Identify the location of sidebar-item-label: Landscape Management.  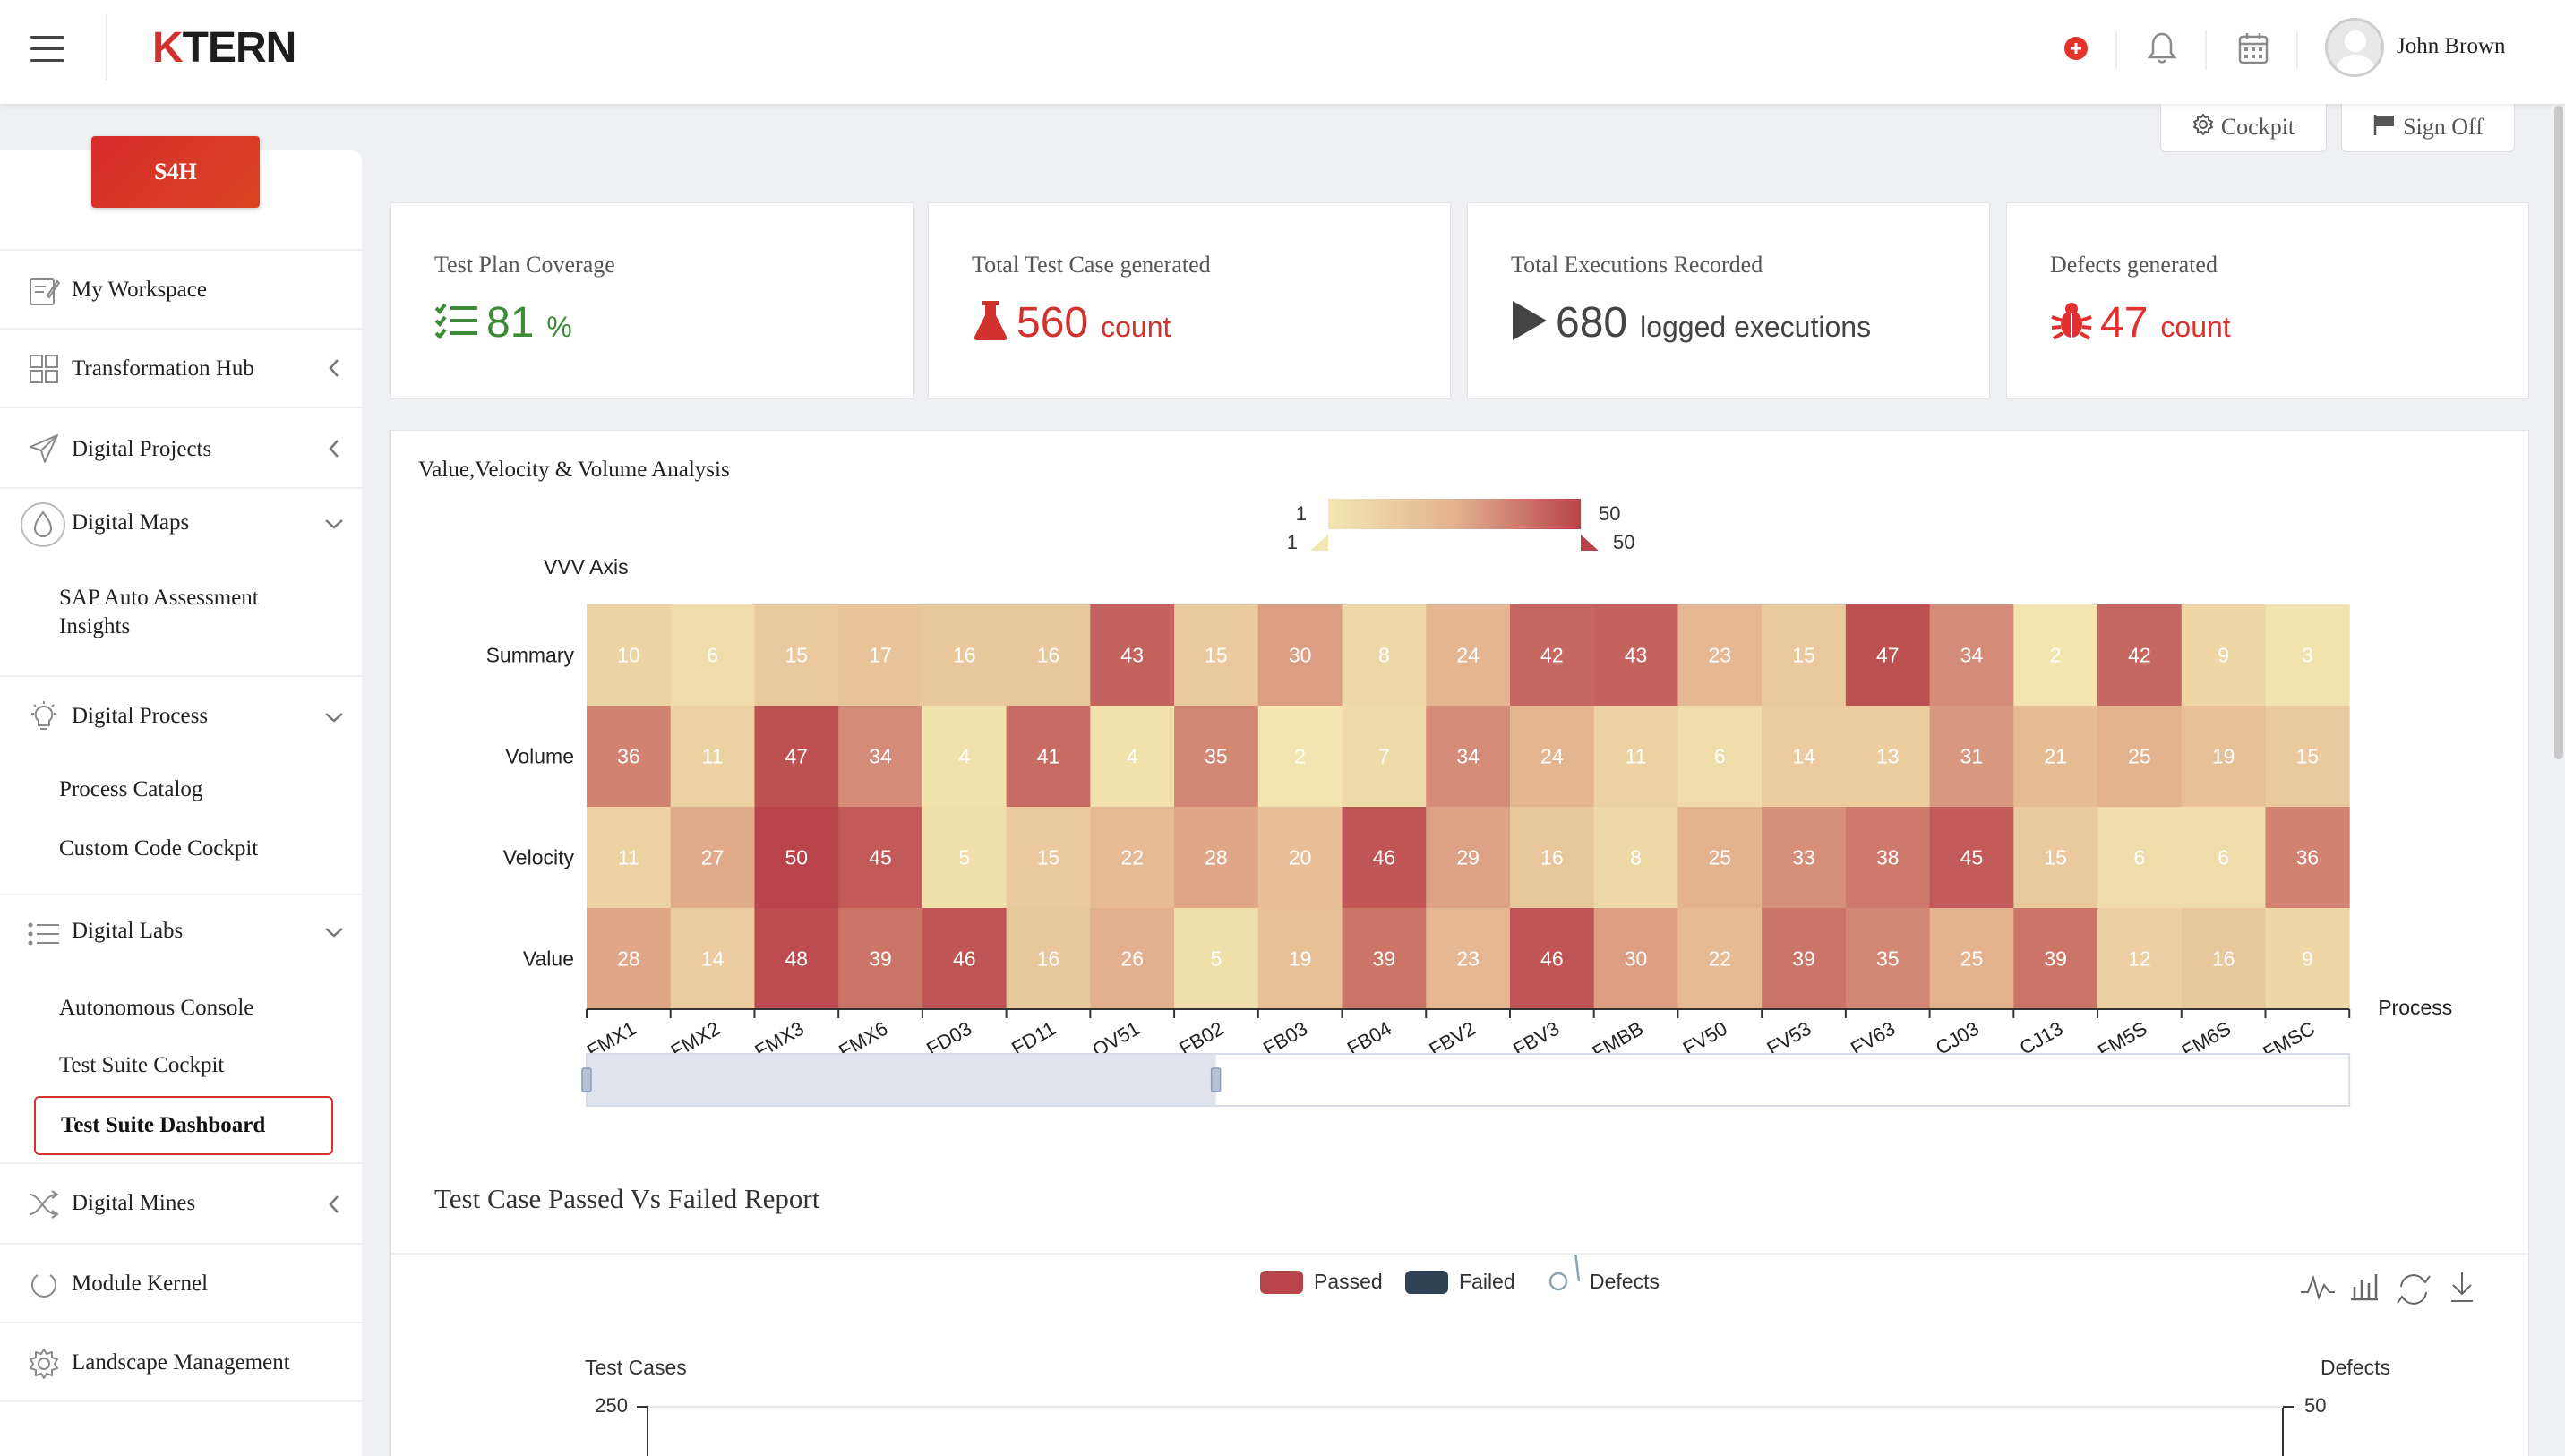
(181, 1362).